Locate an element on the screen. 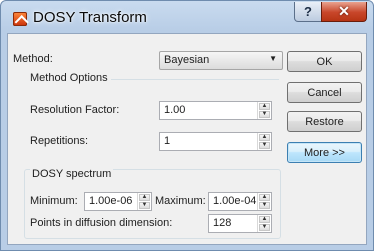  resolution-factor-value: 1.00 is located at coordinates (175, 110).